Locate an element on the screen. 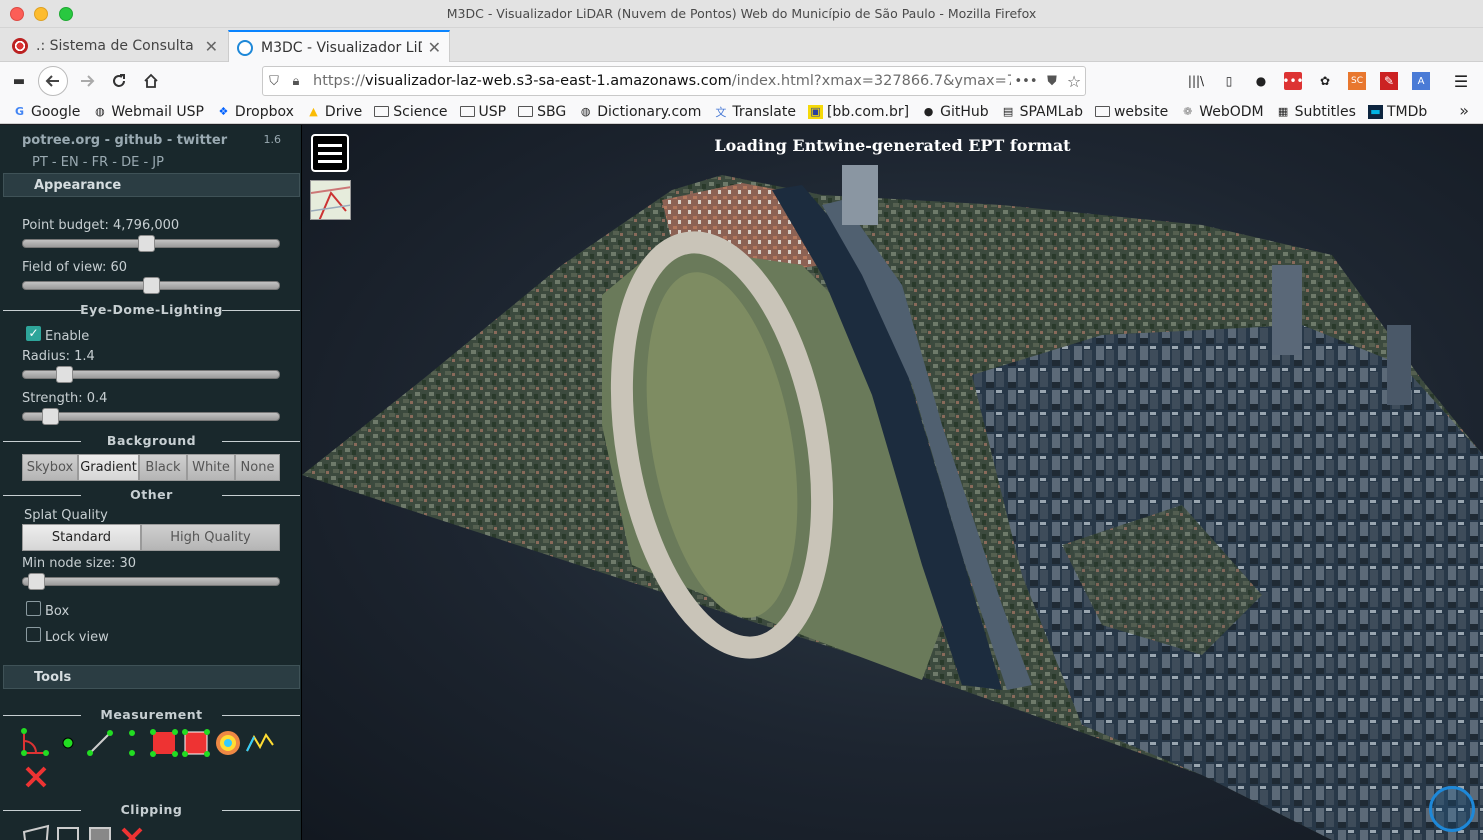 The height and width of the screenshot is (840, 1483). library-icon: |||\ is located at coordinates (1196, 81).